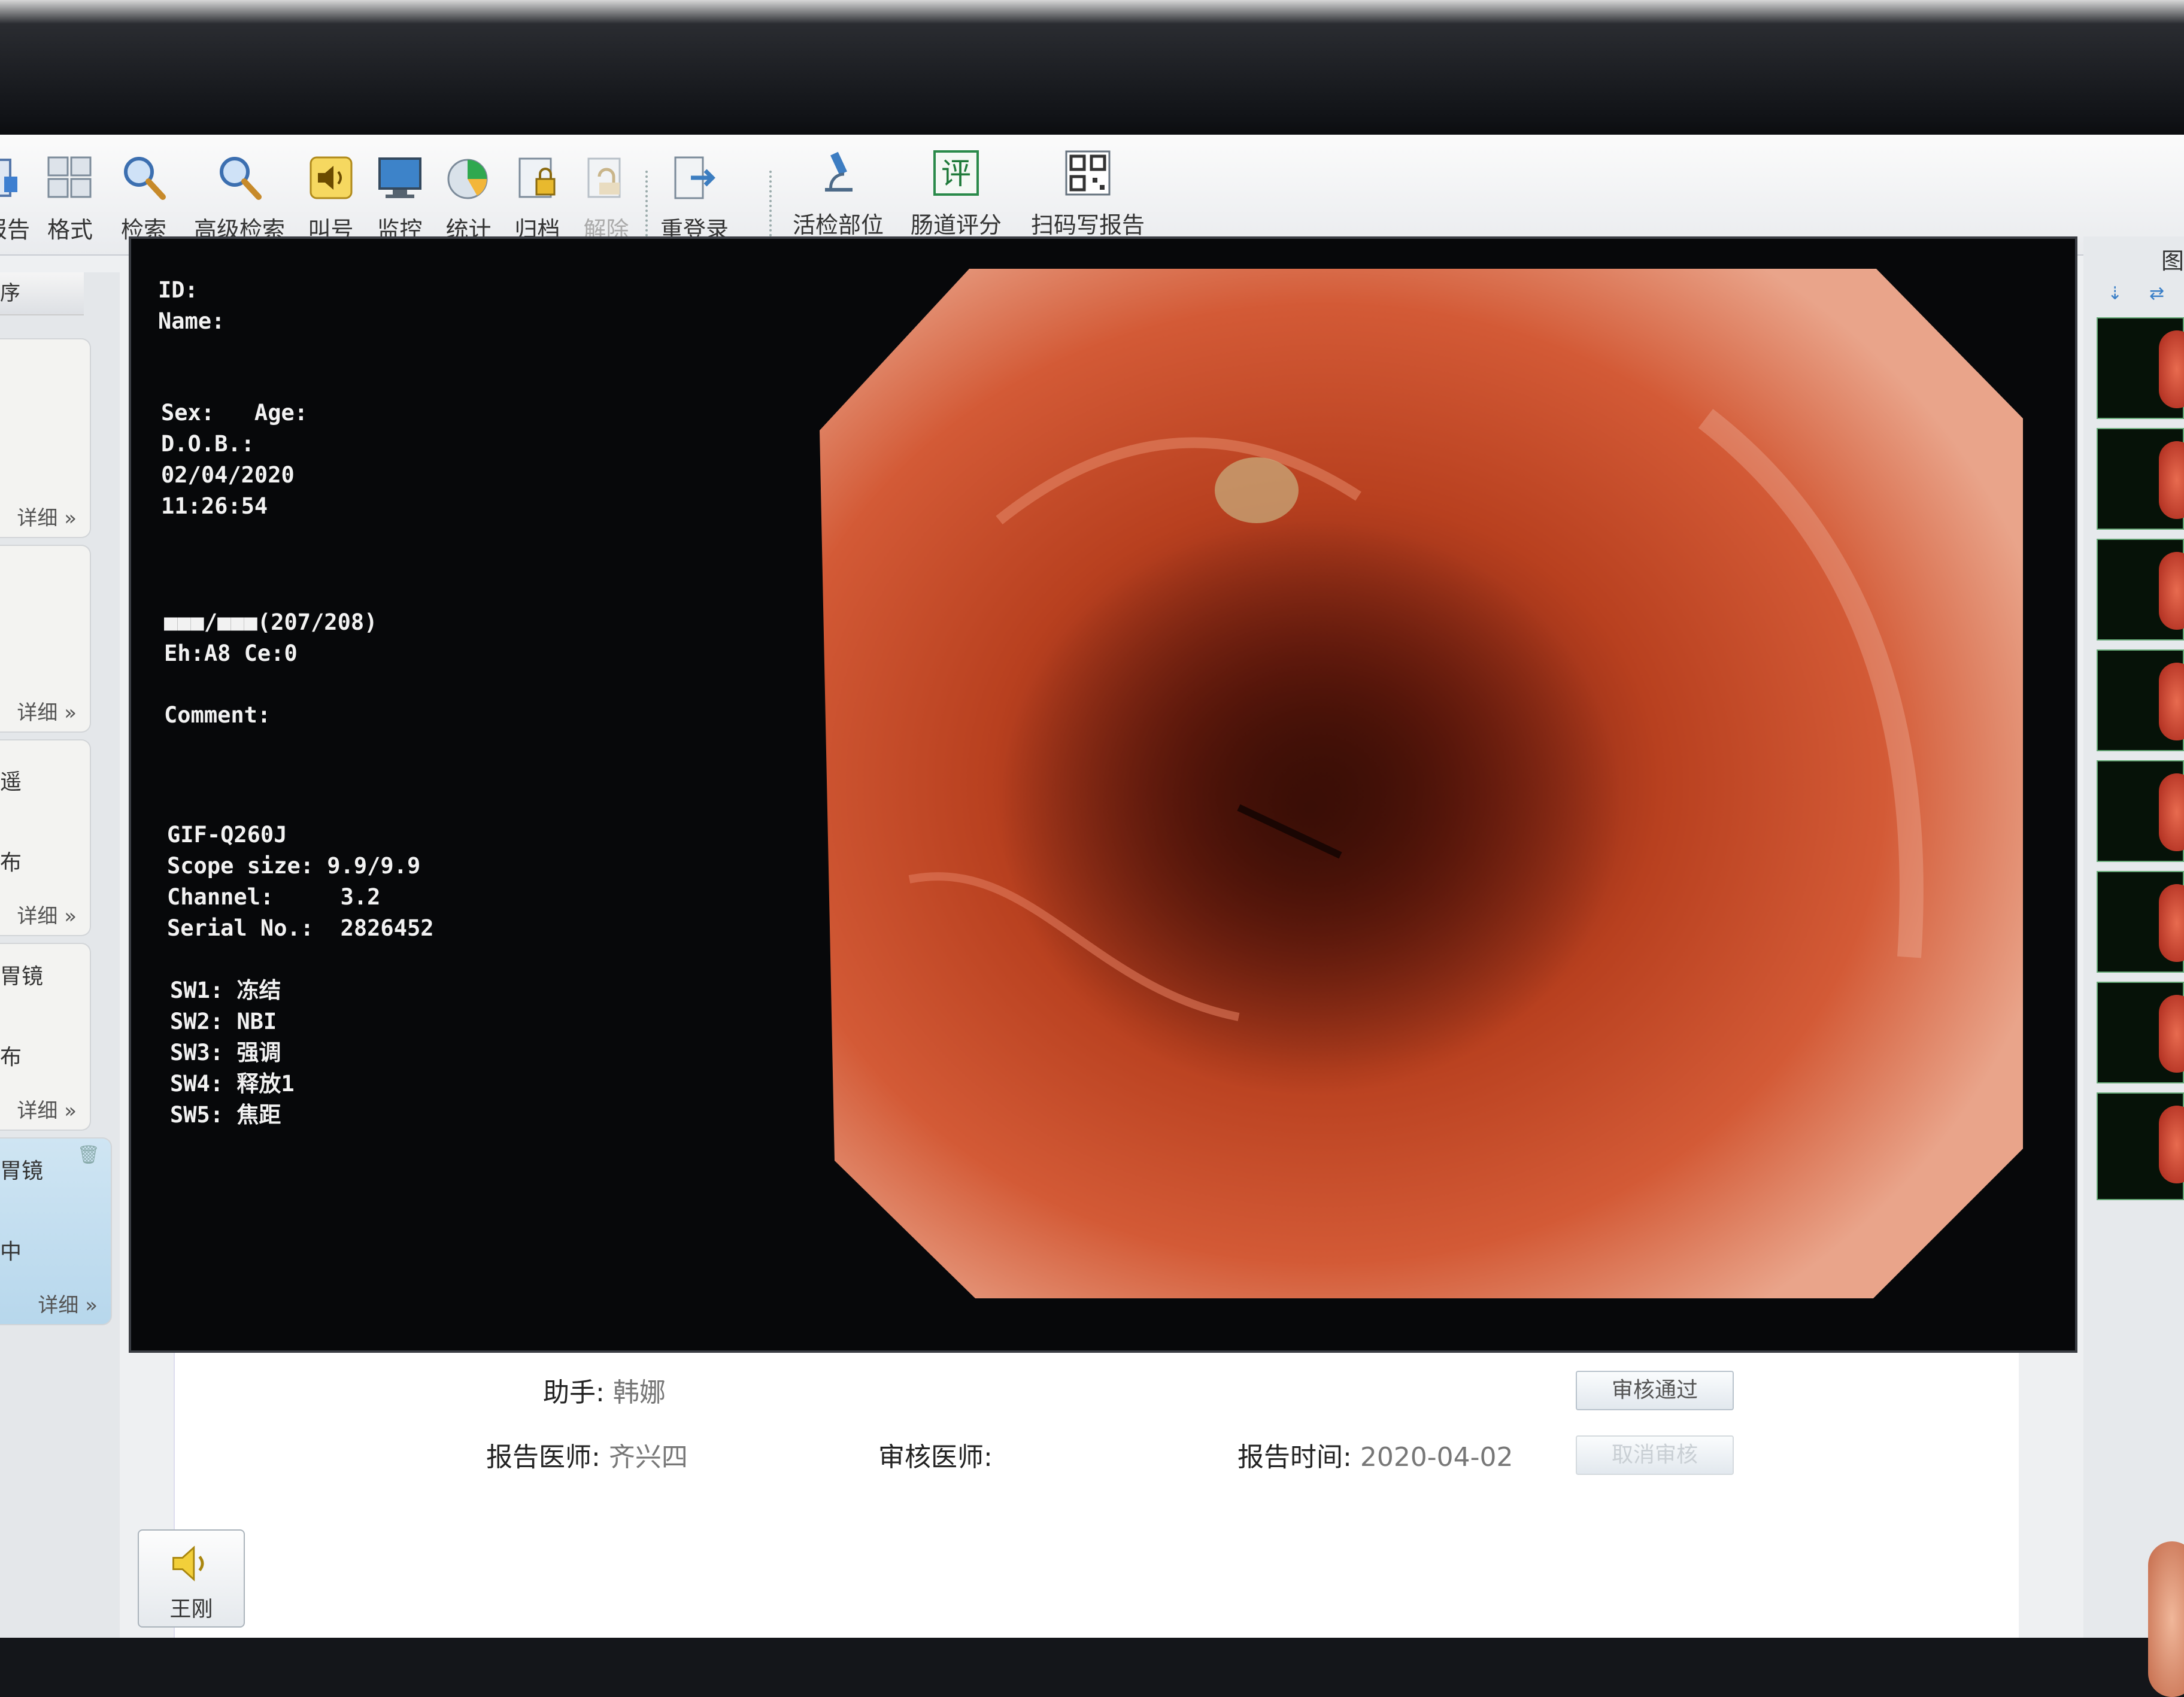 The width and height of the screenshot is (2184, 1697). Describe the element at coordinates (1088, 173) in the screenshot. I see `qr-code-icon` at that location.